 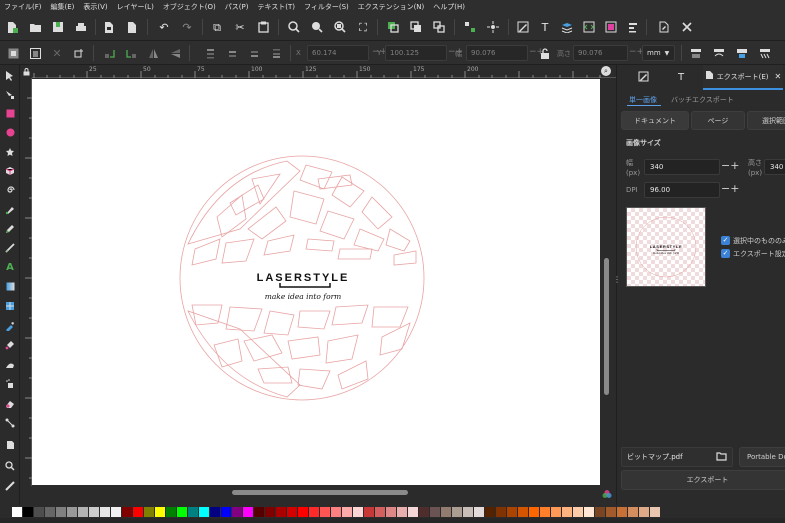 I want to click on menu-item: フィルター(S), so click(x=326, y=7).